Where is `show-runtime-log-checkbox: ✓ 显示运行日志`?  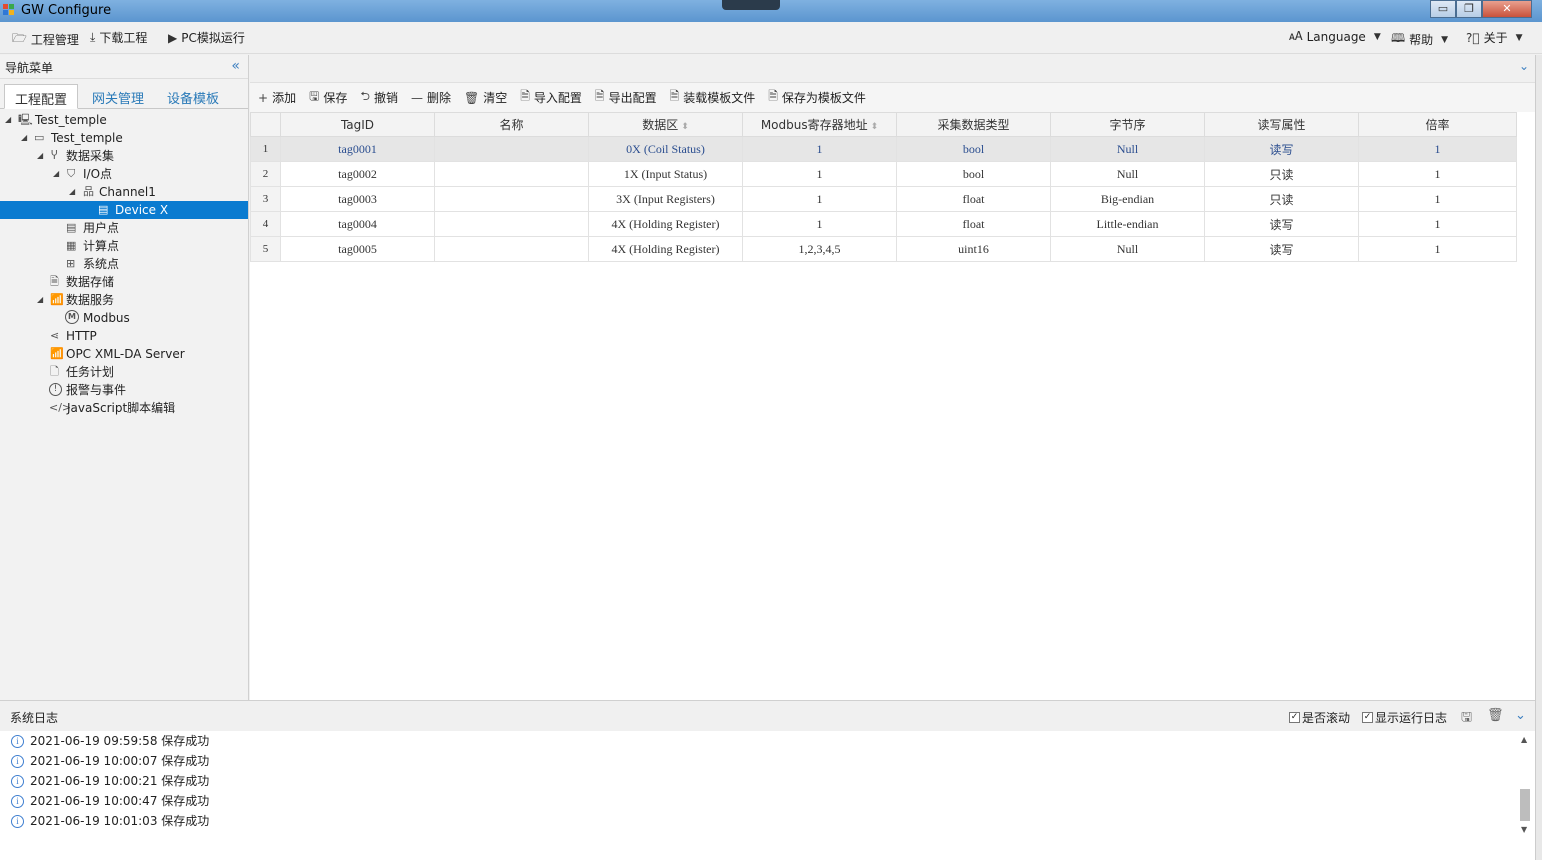
show-runtime-log-checkbox: ✓ 显示运行日志 is located at coordinates (1404, 717).